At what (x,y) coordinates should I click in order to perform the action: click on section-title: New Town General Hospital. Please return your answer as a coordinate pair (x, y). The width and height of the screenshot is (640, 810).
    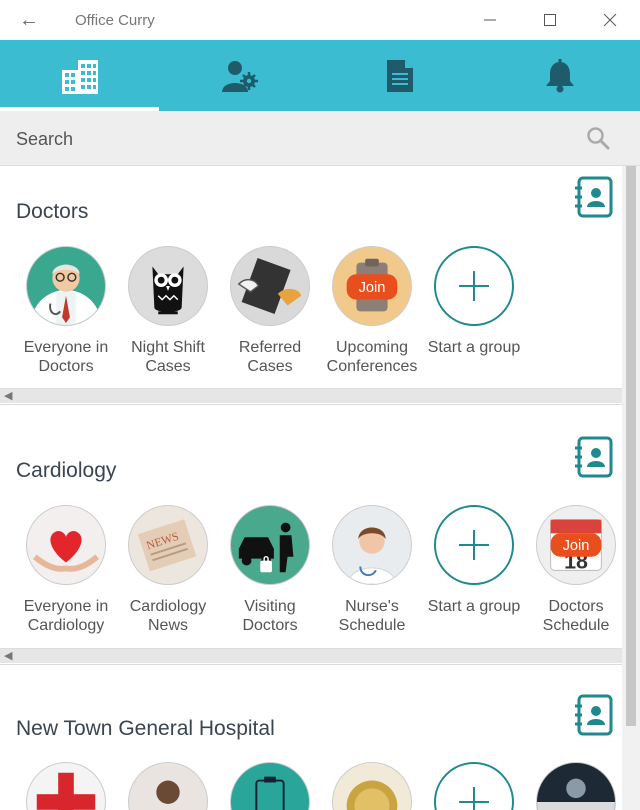
    Looking at the image, I should click on (145, 728).